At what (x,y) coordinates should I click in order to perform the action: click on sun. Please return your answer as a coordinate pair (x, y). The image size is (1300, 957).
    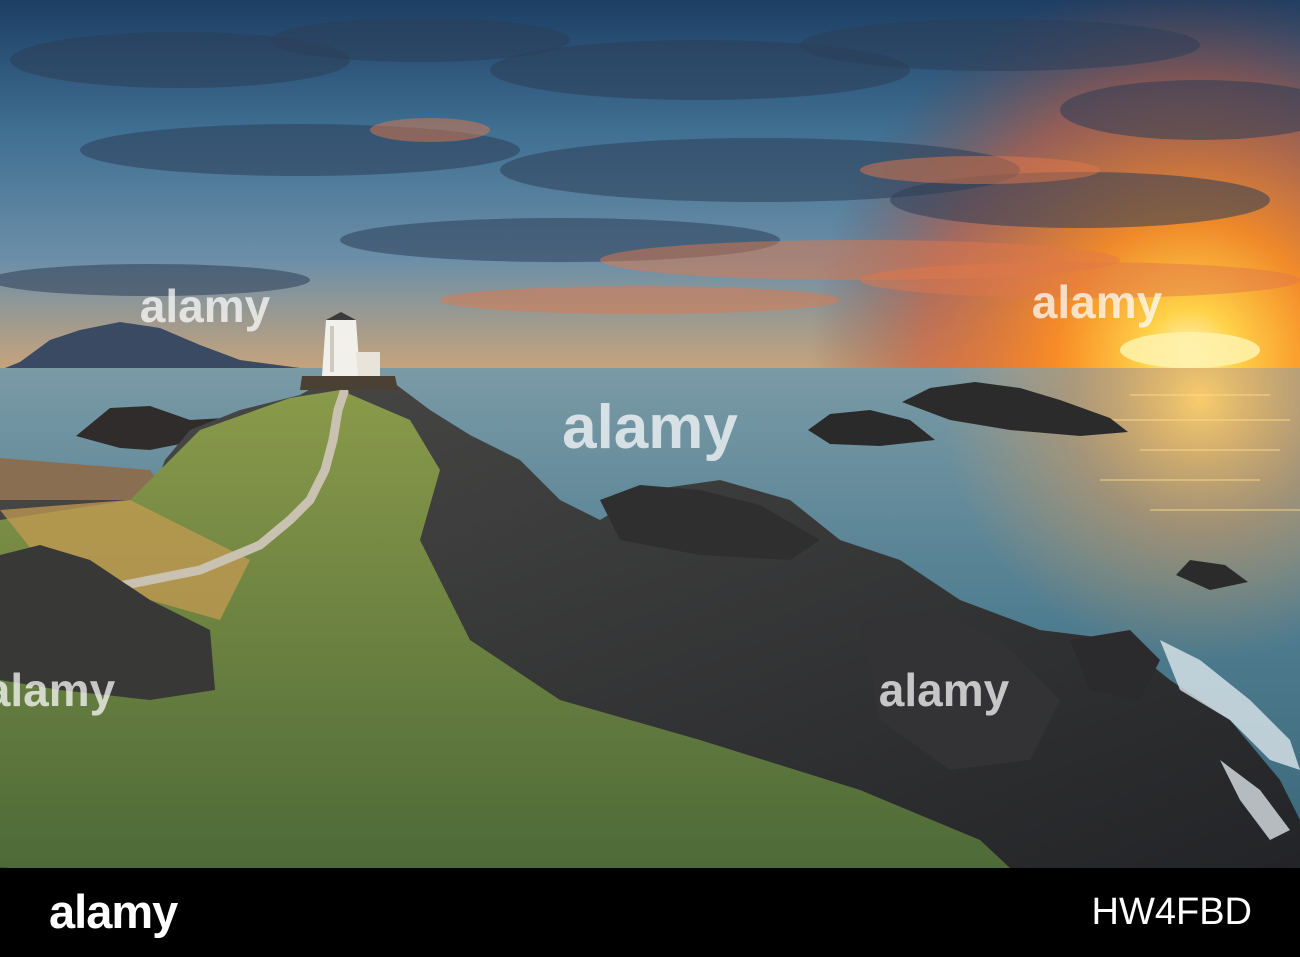
    Looking at the image, I should click on (1190, 350).